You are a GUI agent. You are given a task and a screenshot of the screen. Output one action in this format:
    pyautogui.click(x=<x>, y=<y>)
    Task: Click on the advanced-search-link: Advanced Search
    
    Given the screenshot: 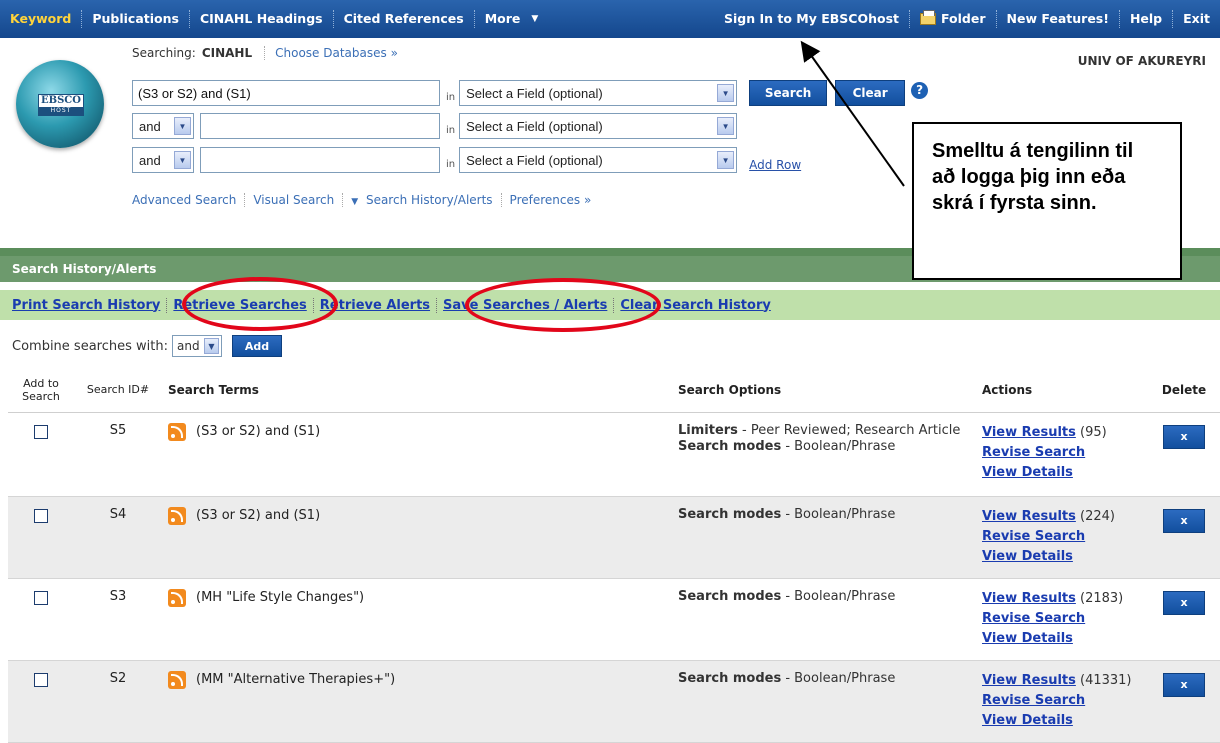 What is the action you would take?
    pyautogui.click(x=189, y=200)
    